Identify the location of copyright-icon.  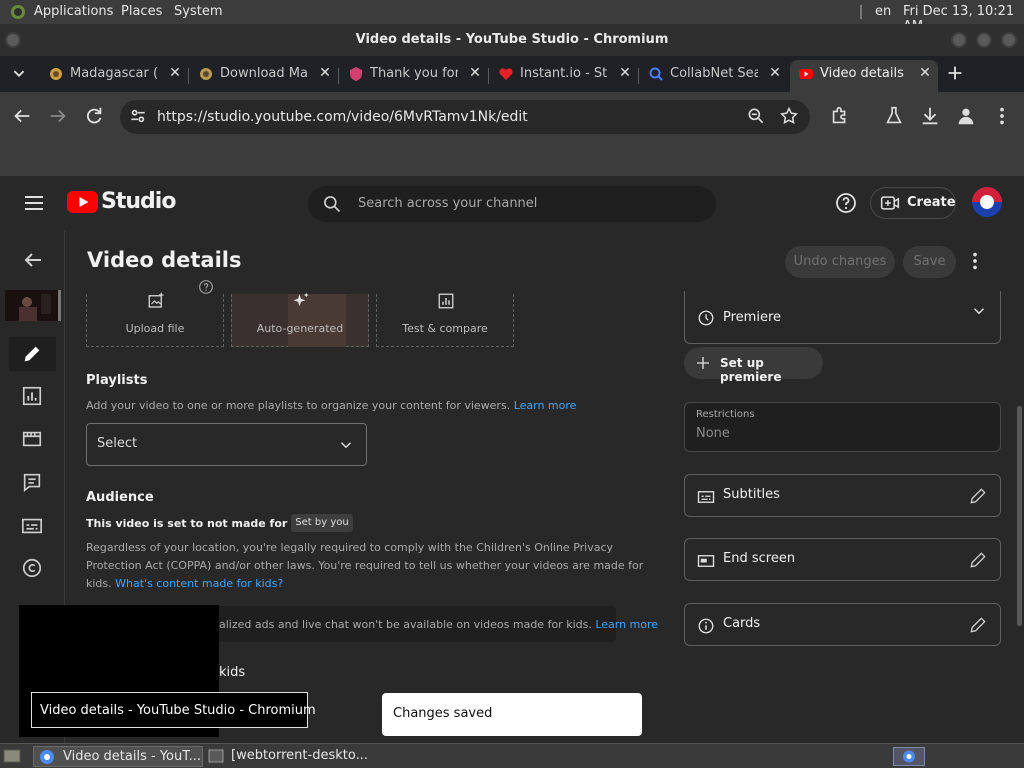
(33, 569).